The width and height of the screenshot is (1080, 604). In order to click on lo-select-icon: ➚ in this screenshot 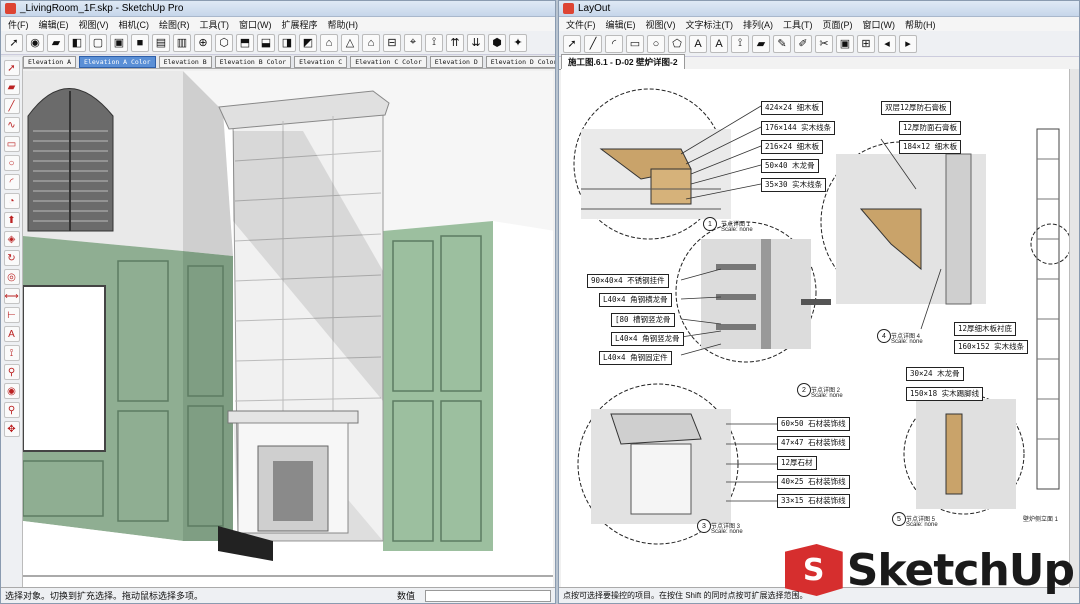, I will do `click(572, 43)`.